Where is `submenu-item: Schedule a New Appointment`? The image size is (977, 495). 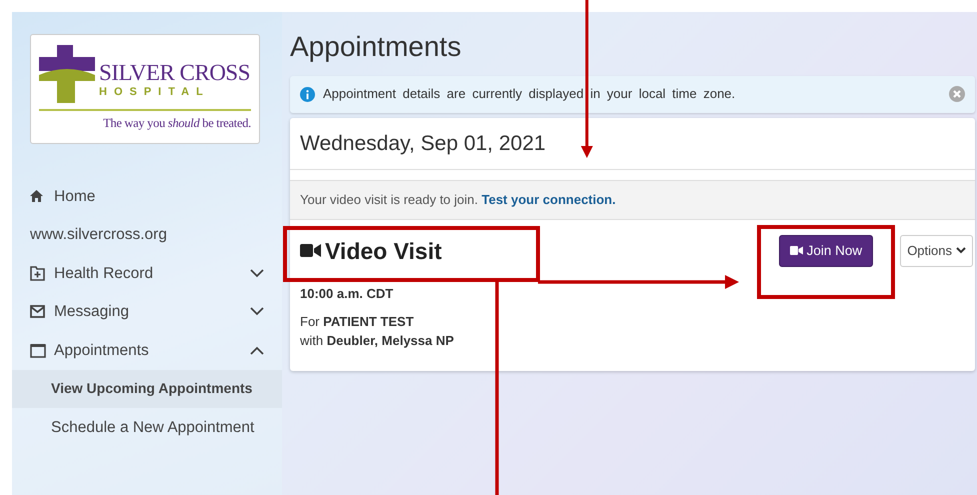
submenu-item: Schedule a New Appointment is located at coordinates (147, 427).